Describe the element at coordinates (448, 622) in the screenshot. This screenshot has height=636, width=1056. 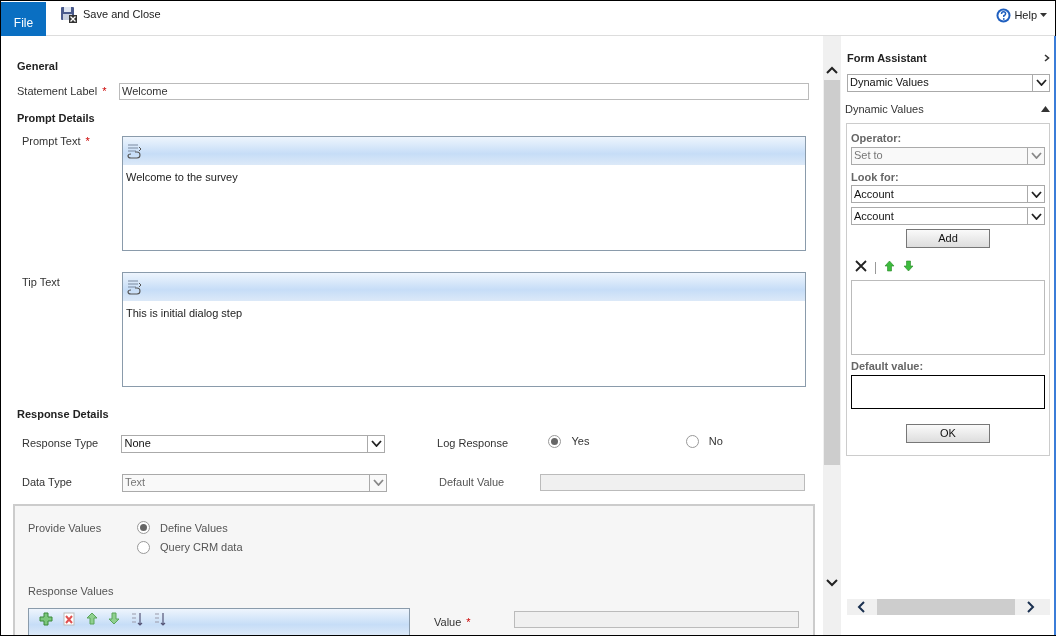
I see `field-label: Value` at that location.